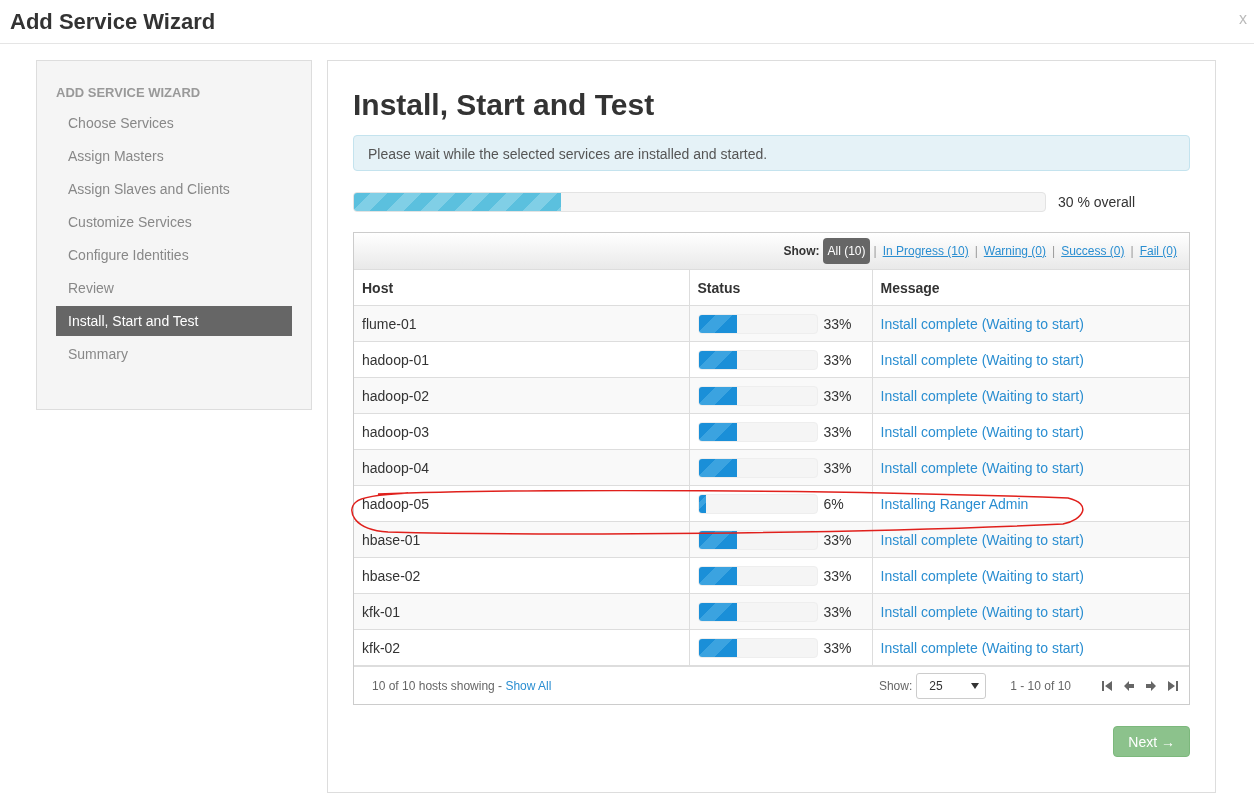  Describe the element at coordinates (1173, 685) in the screenshot. I see `last-page-icon` at that location.